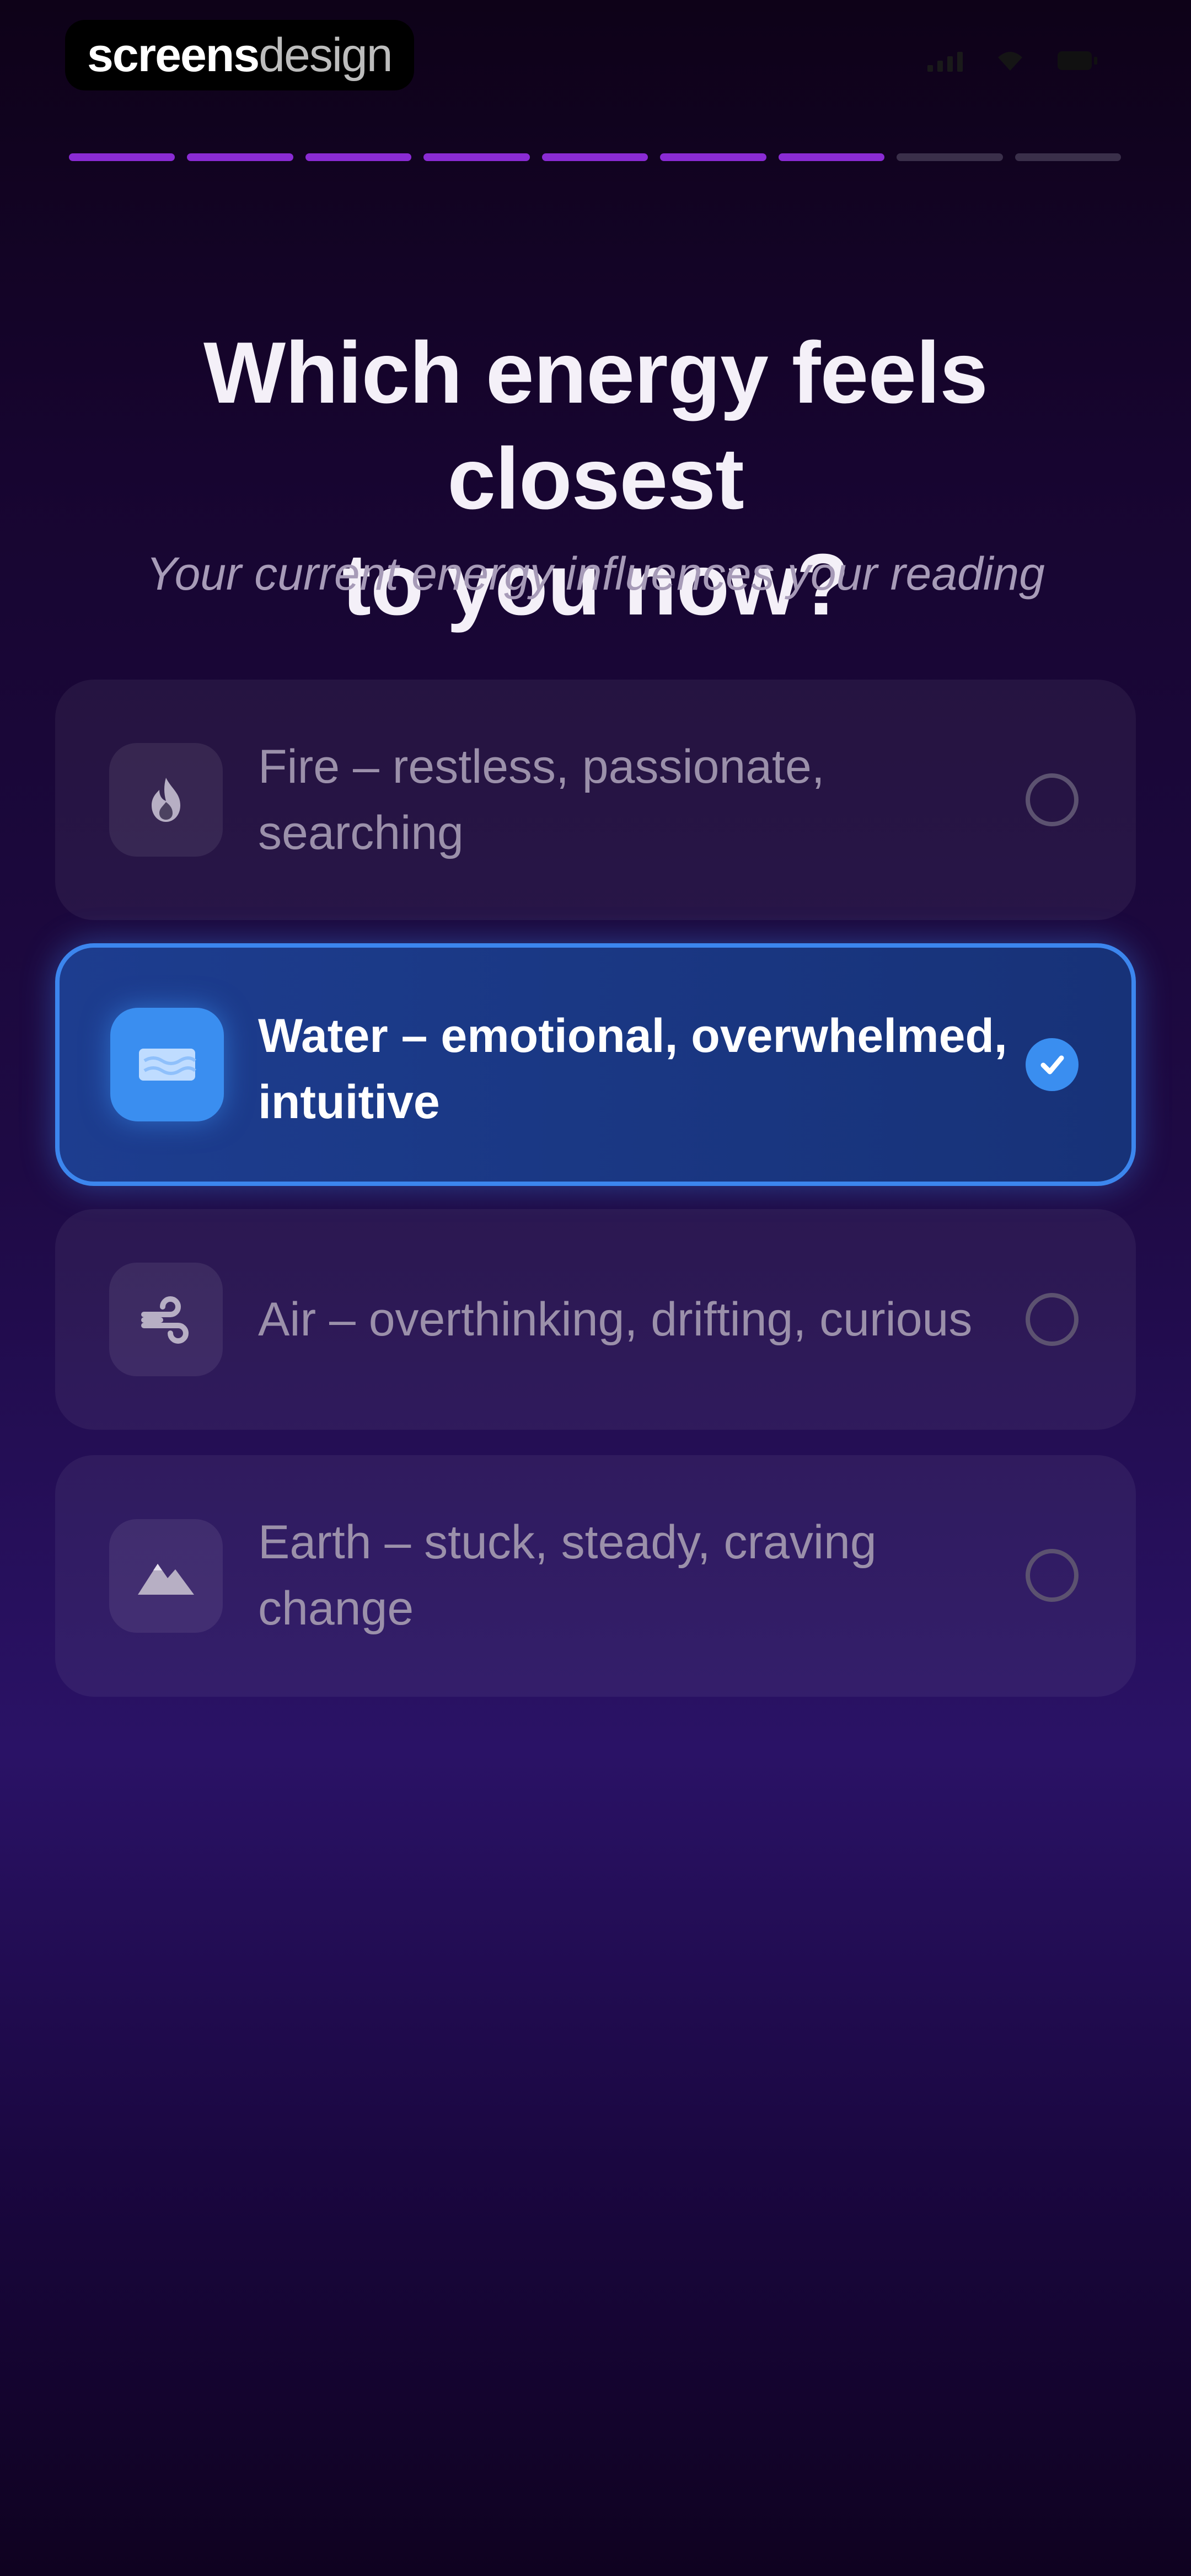  Describe the element at coordinates (326, 55) in the screenshot. I see `watermark-light-text: design` at that location.